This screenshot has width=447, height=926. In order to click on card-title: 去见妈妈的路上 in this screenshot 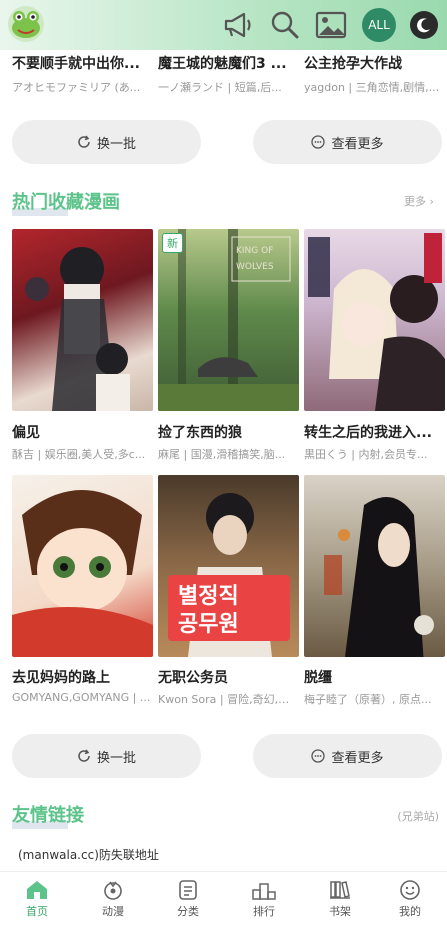, I will do `click(82, 677)`.